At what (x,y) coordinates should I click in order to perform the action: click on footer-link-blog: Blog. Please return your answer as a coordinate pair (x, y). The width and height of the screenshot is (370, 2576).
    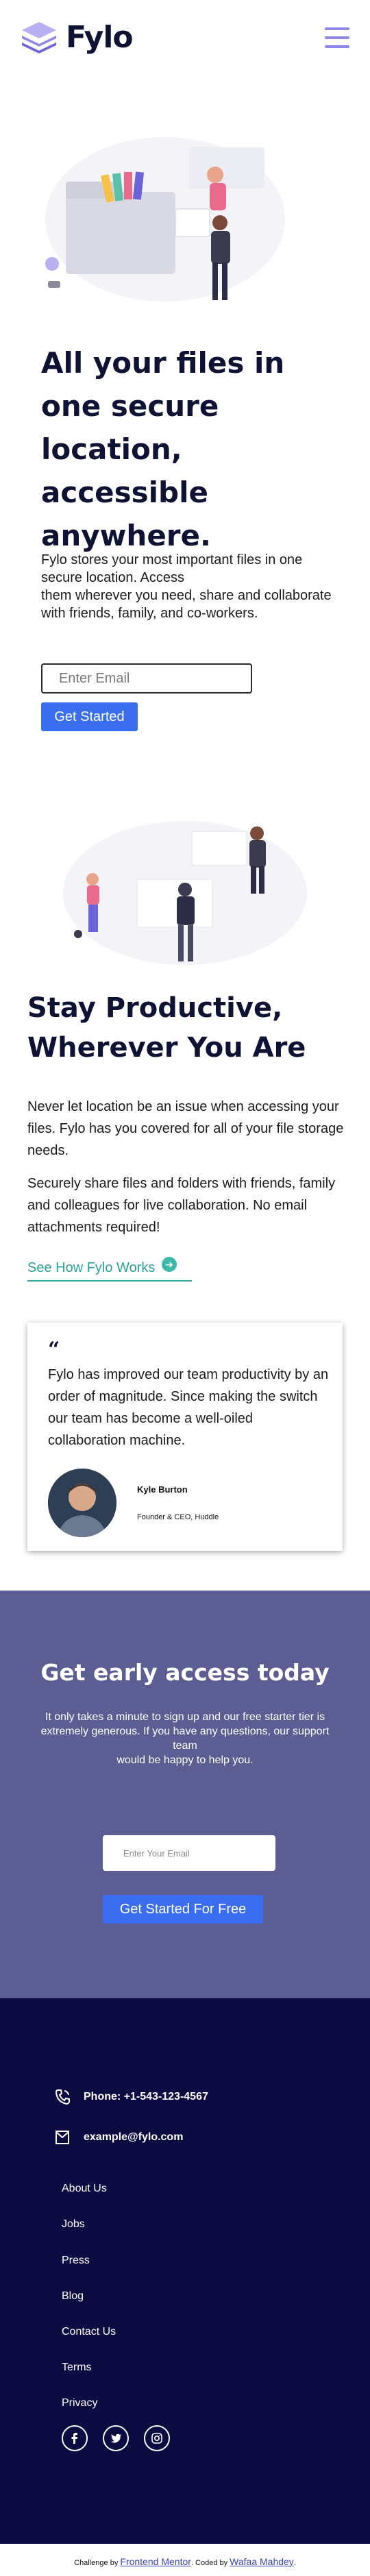
    Looking at the image, I should click on (73, 2297).